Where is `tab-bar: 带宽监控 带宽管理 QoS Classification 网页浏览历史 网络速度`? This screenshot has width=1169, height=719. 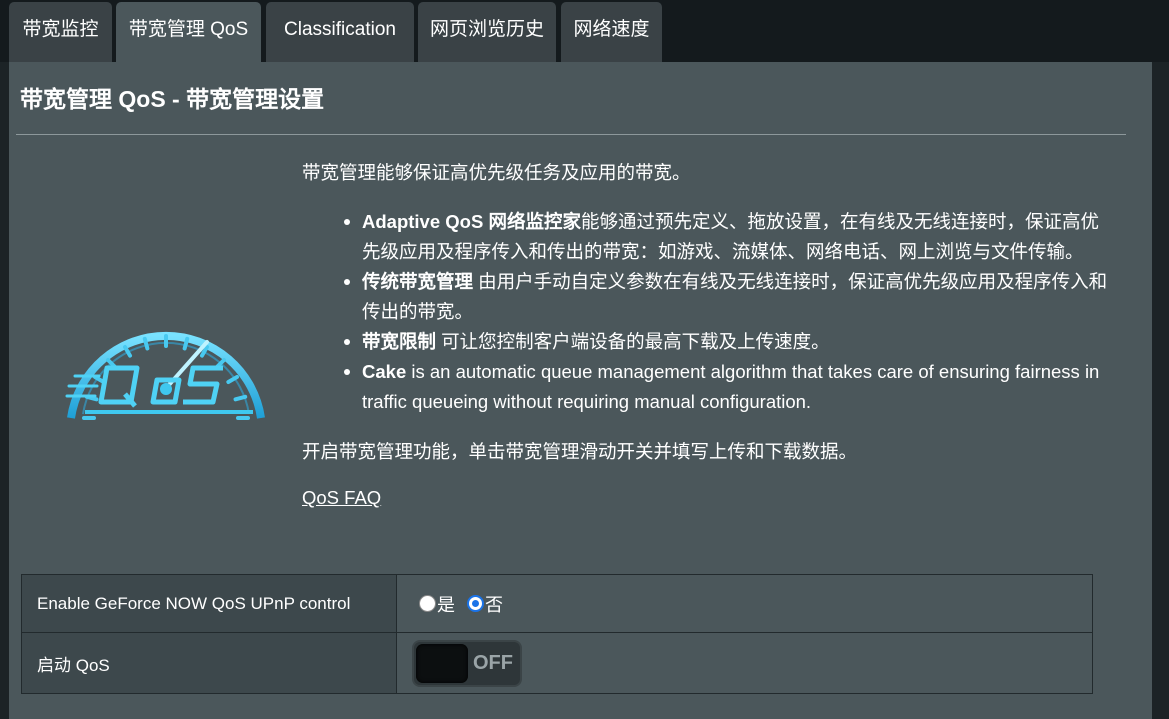
tab-bar: 带宽监控 带宽管理 QoS Classification 网页浏览历史 网络速度 is located at coordinates (584, 31).